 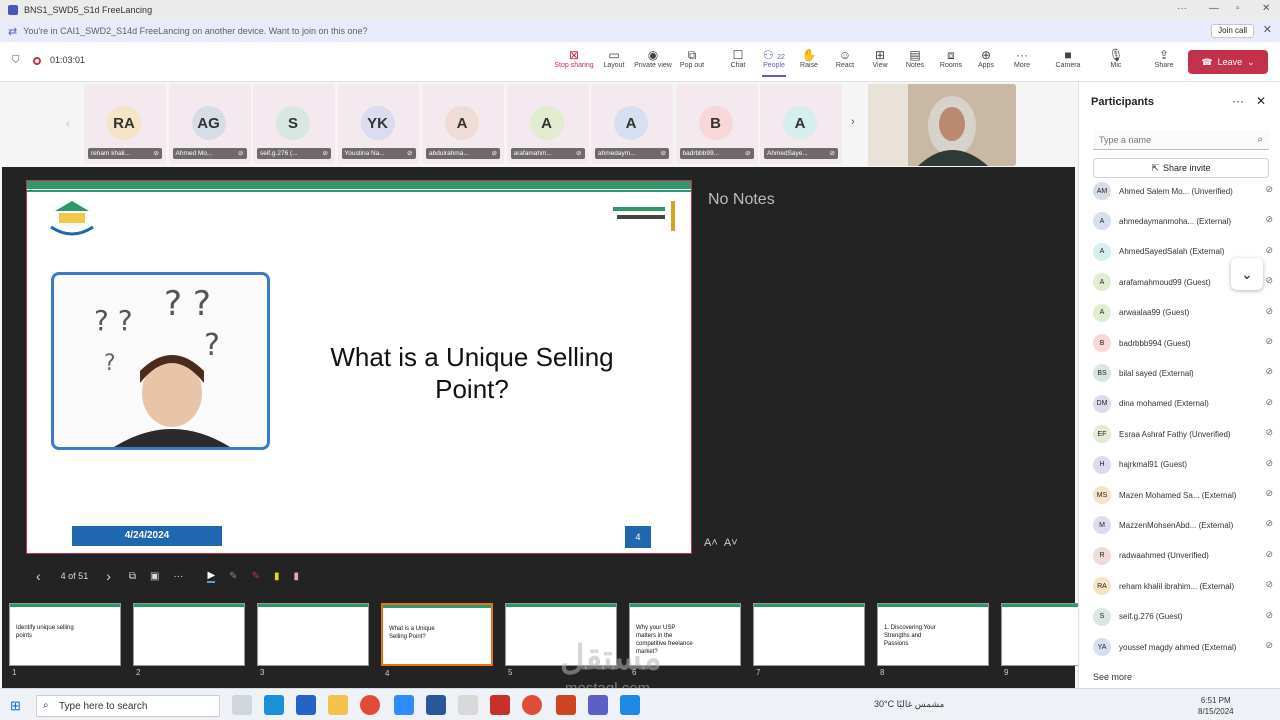 I want to click on highlighter-icon: ▮, so click(x=277, y=576).